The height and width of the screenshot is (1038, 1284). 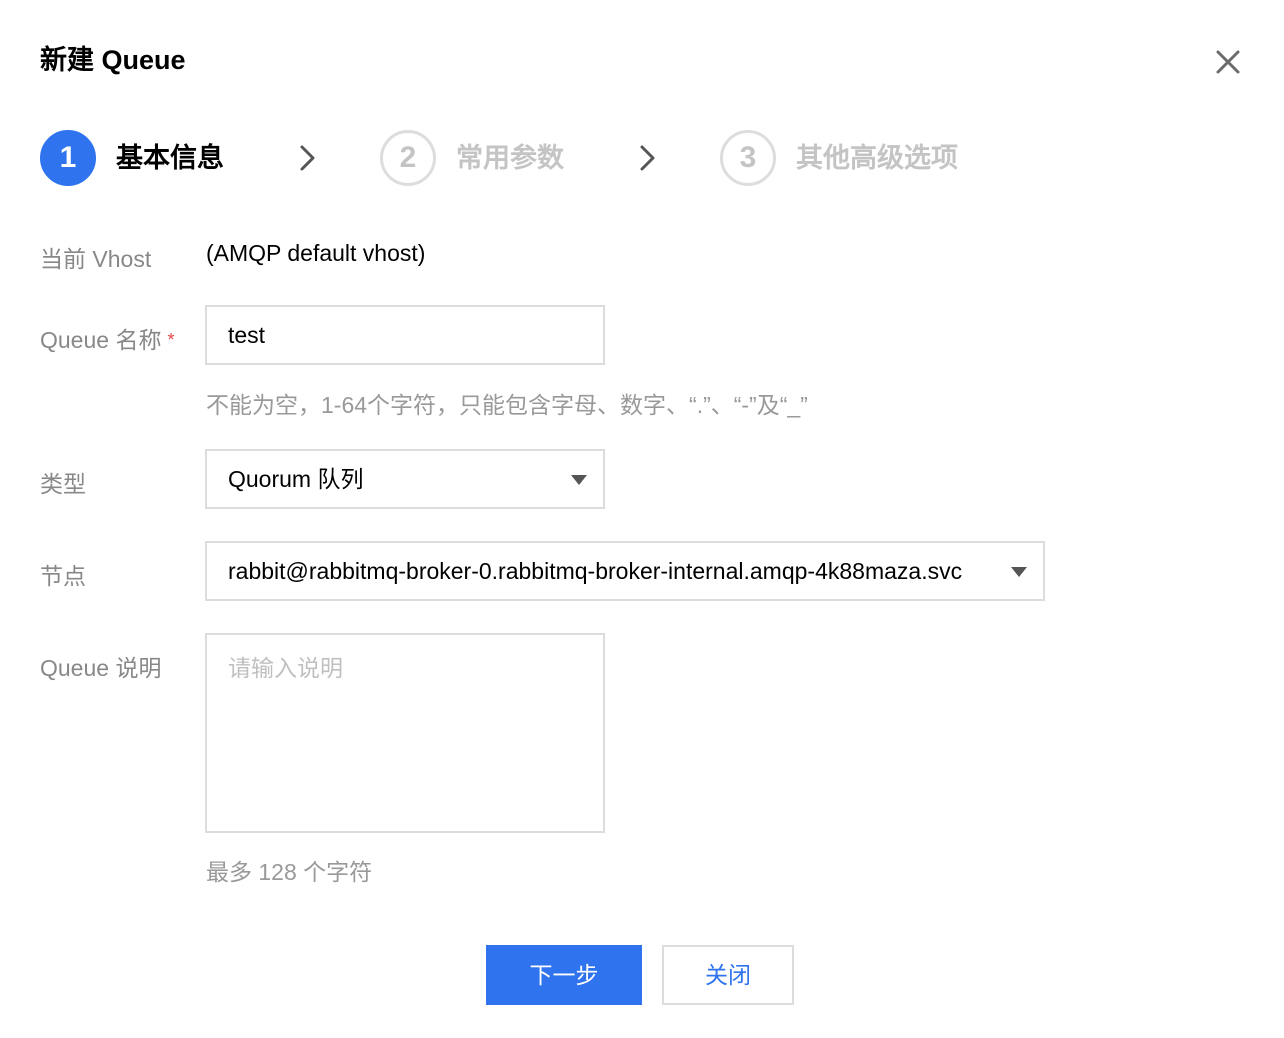 I want to click on step-label: 其他高级选项, so click(x=877, y=158).